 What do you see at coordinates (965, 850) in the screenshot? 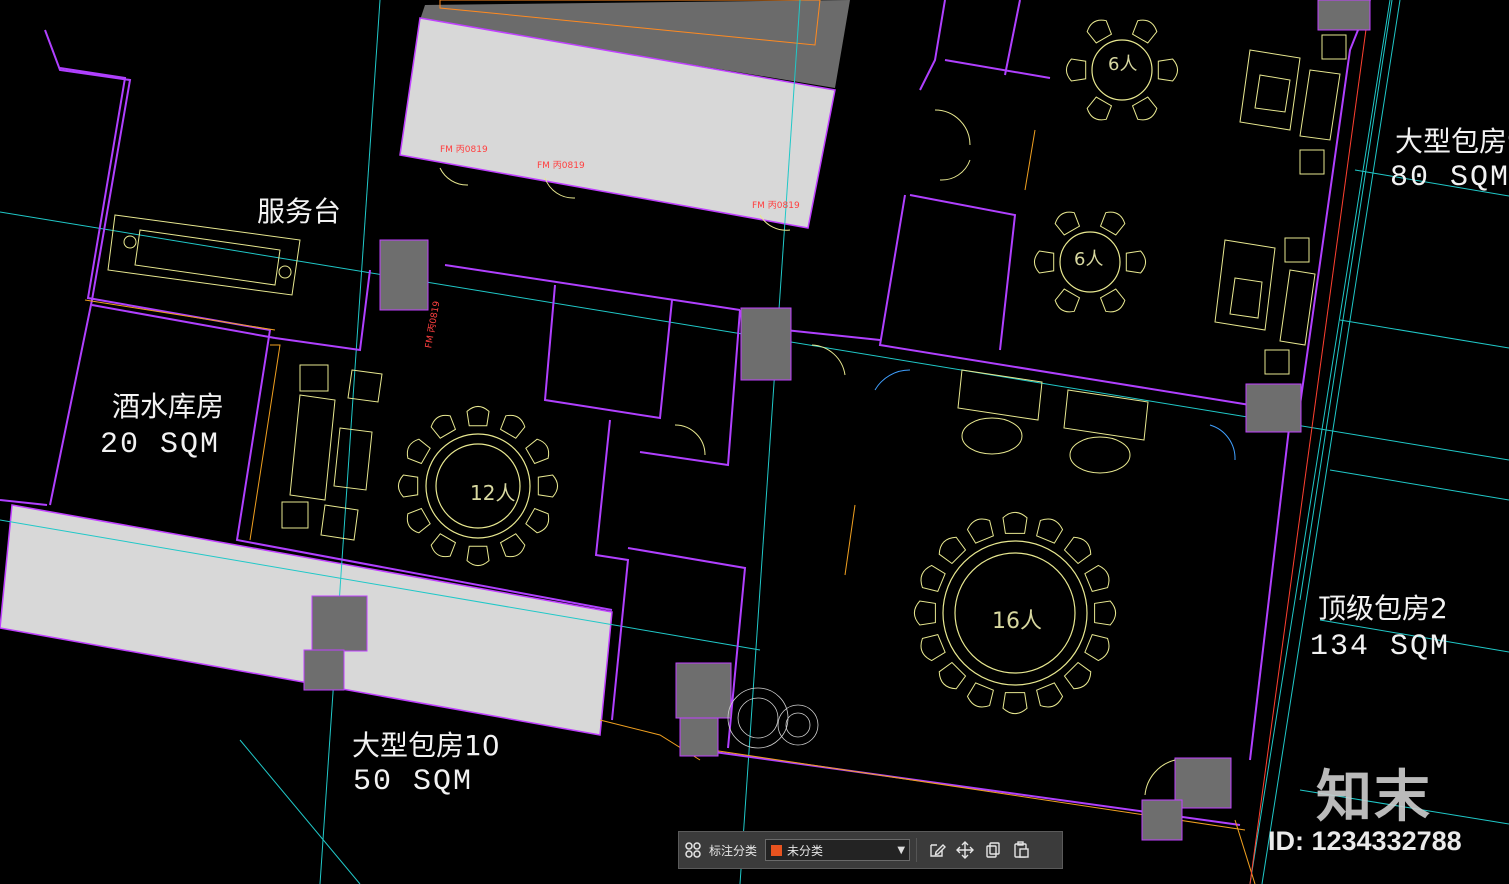
I see `move-icon` at bounding box center [965, 850].